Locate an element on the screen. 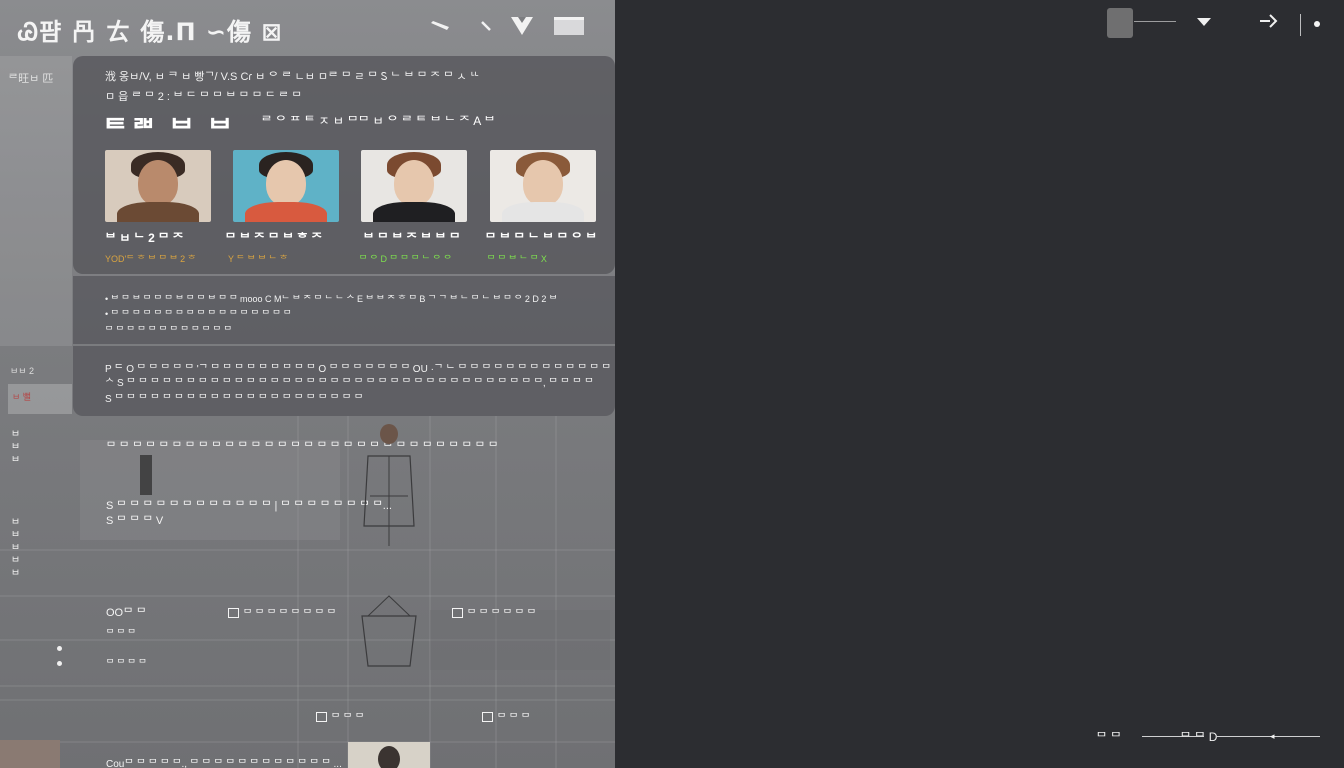  person-meta: ᄆ ᄆ ᄇ ᄂ ᄆ X is located at coordinates (517, 259).